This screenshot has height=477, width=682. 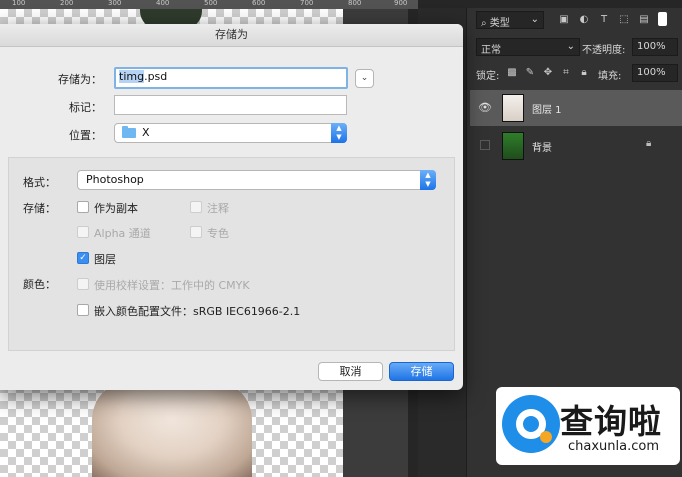 I want to click on filter-toggle-icon, so click(x=662, y=19).